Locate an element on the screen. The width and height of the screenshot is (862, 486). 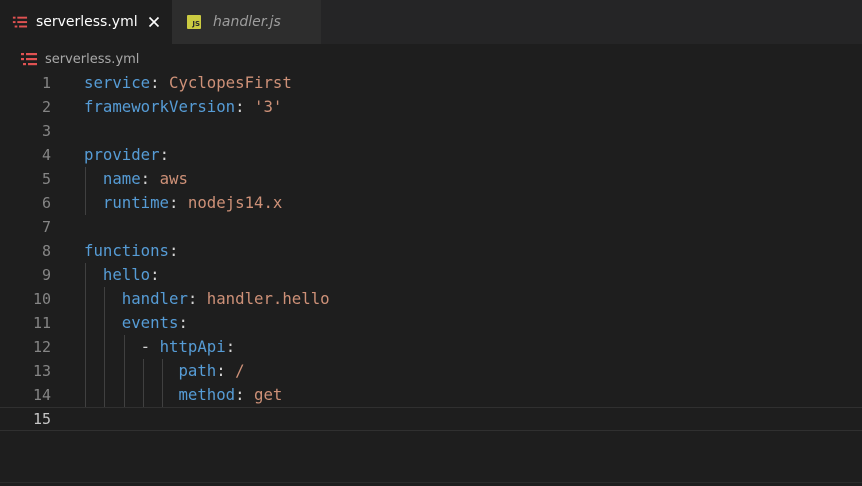
line-number: 12 is located at coordinates (41, 347).